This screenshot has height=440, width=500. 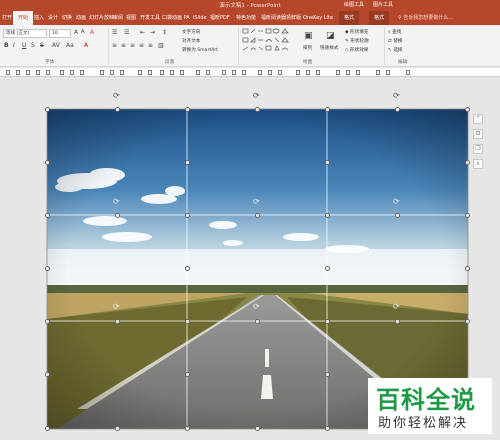 What do you see at coordinates (426, 400) in the screenshot?
I see `watermark-brand: 百科全说` at bounding box center [426, 400].